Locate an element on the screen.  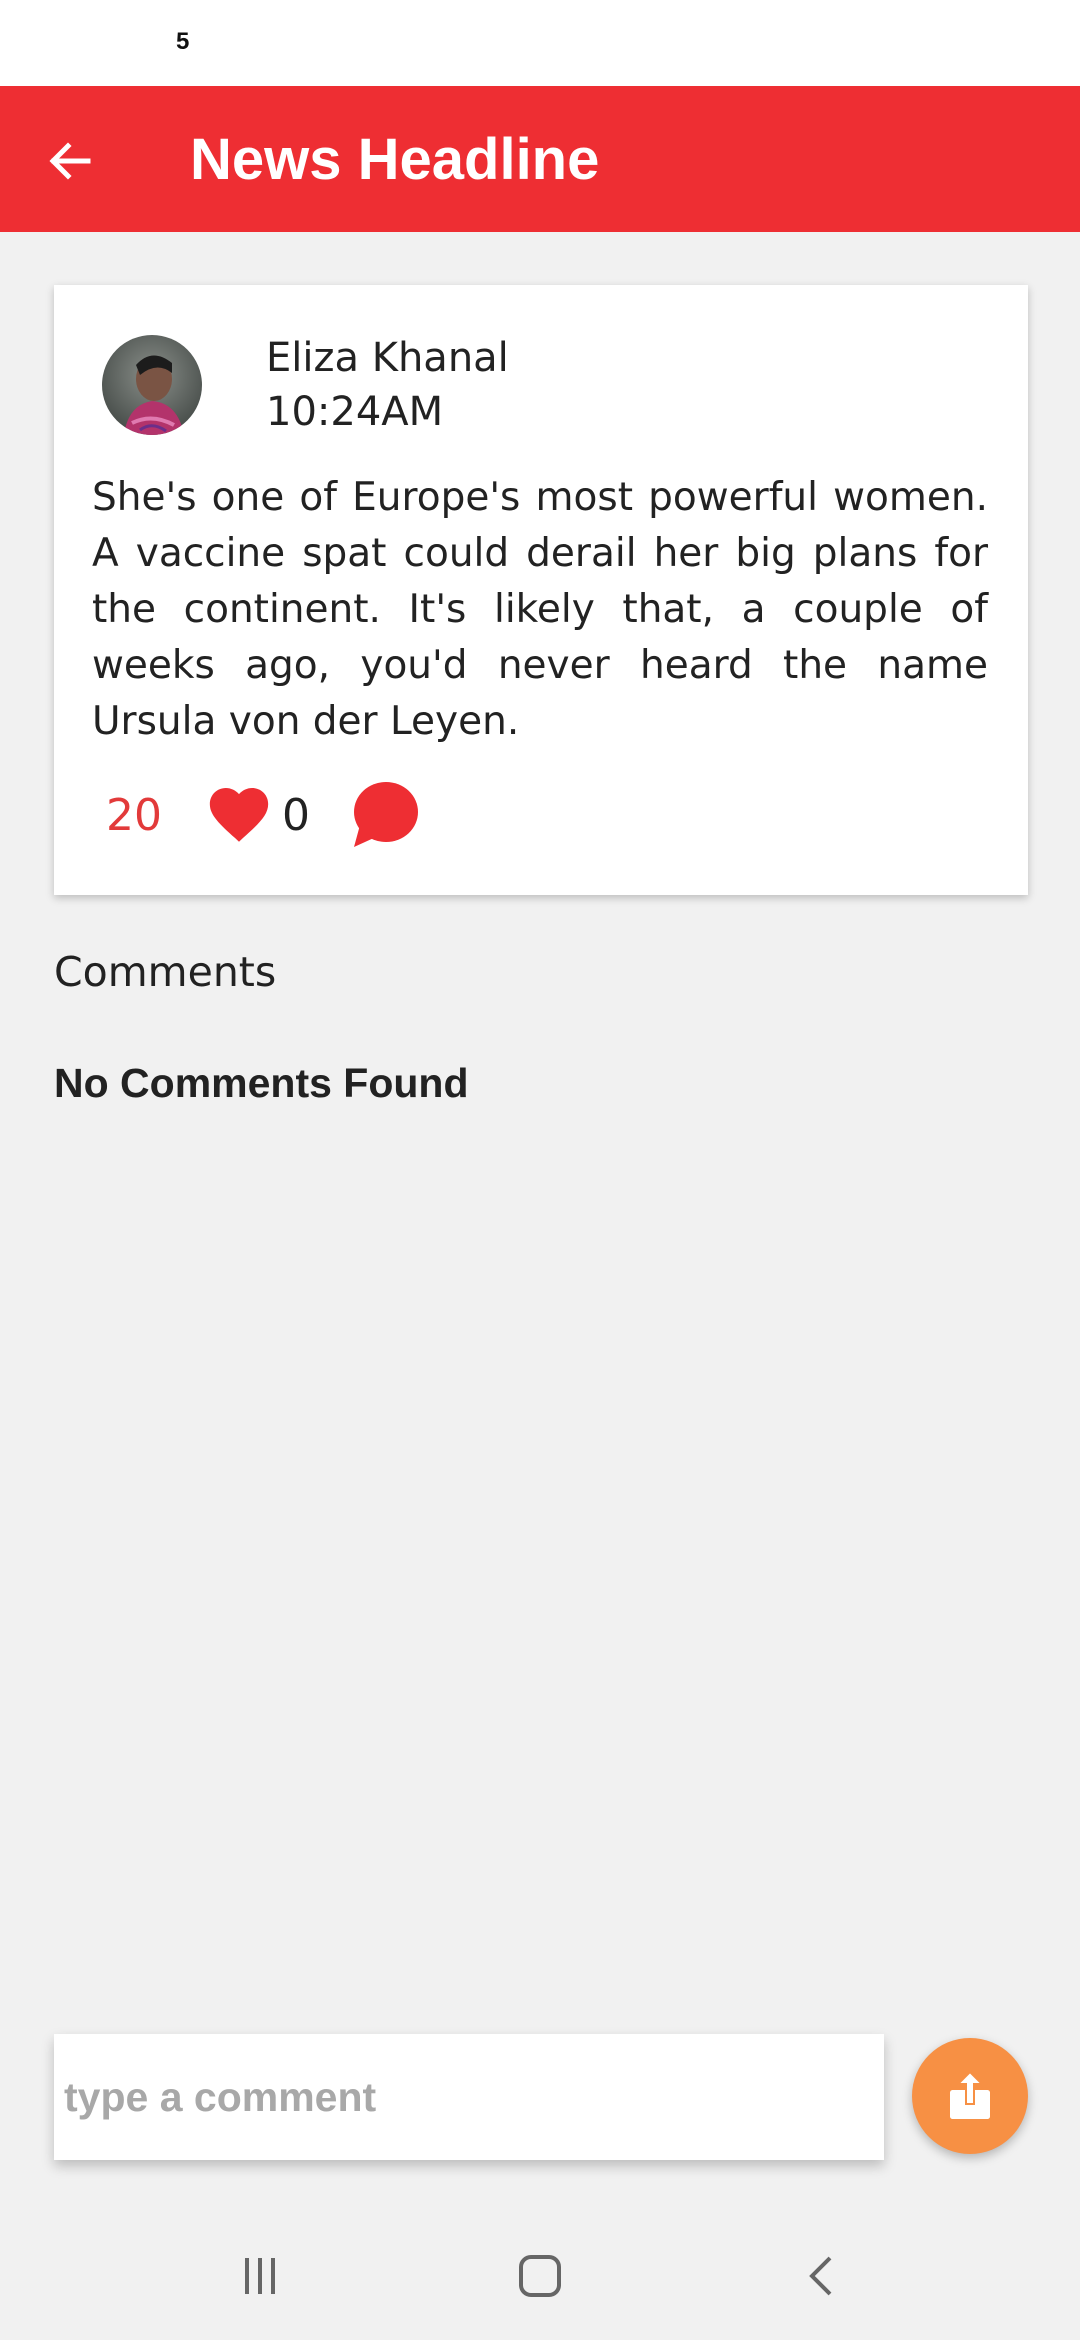
status-indicator: 5 is located at coordinates (183, 41).